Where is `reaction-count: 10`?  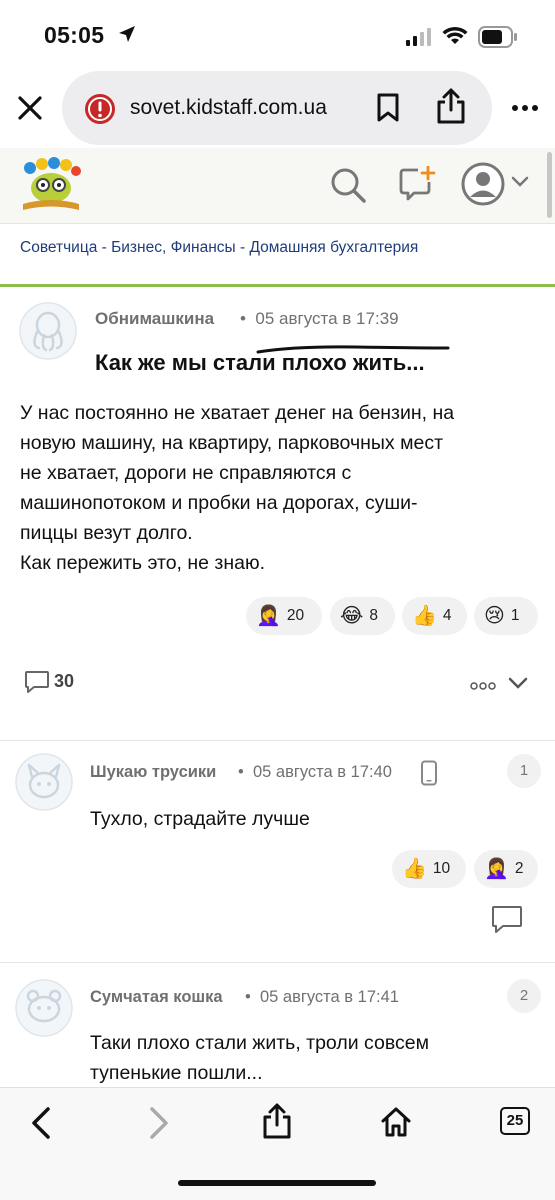 reaction-count: 10 is located at coordinates (441, 868).